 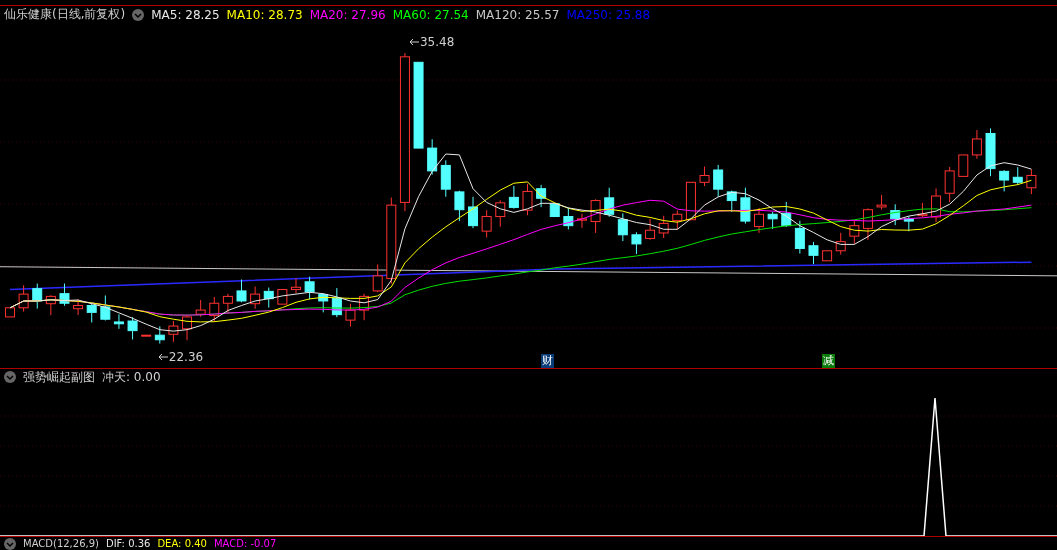 I want to click on ma-value: MA60: 27.54, so click(x=430, y=14).